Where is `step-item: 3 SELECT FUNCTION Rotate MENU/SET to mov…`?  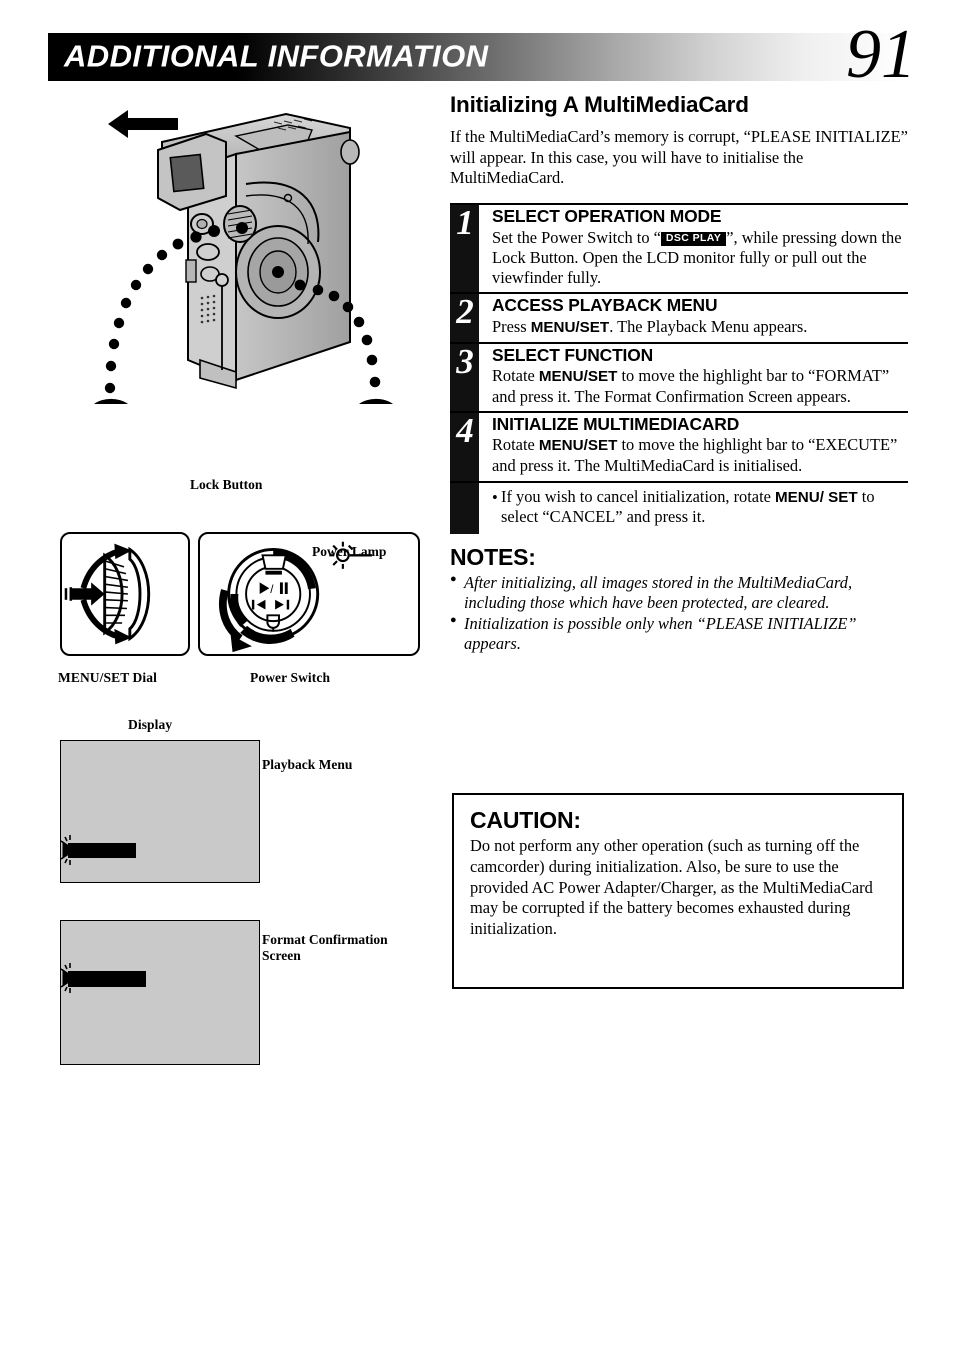
step-item: 3 SELECT FUNCTION Rotate MENU/SET to mov… is located at coordinates (679, 376).